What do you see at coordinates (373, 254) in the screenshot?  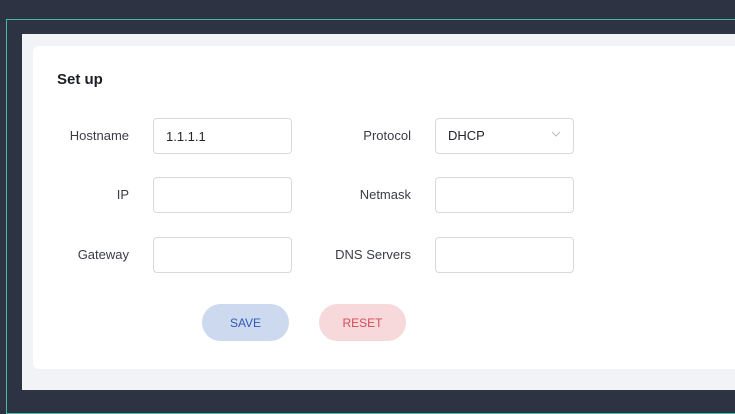 I see `dns-servers-label: DNS Servers` at bounding box center [373, 254].